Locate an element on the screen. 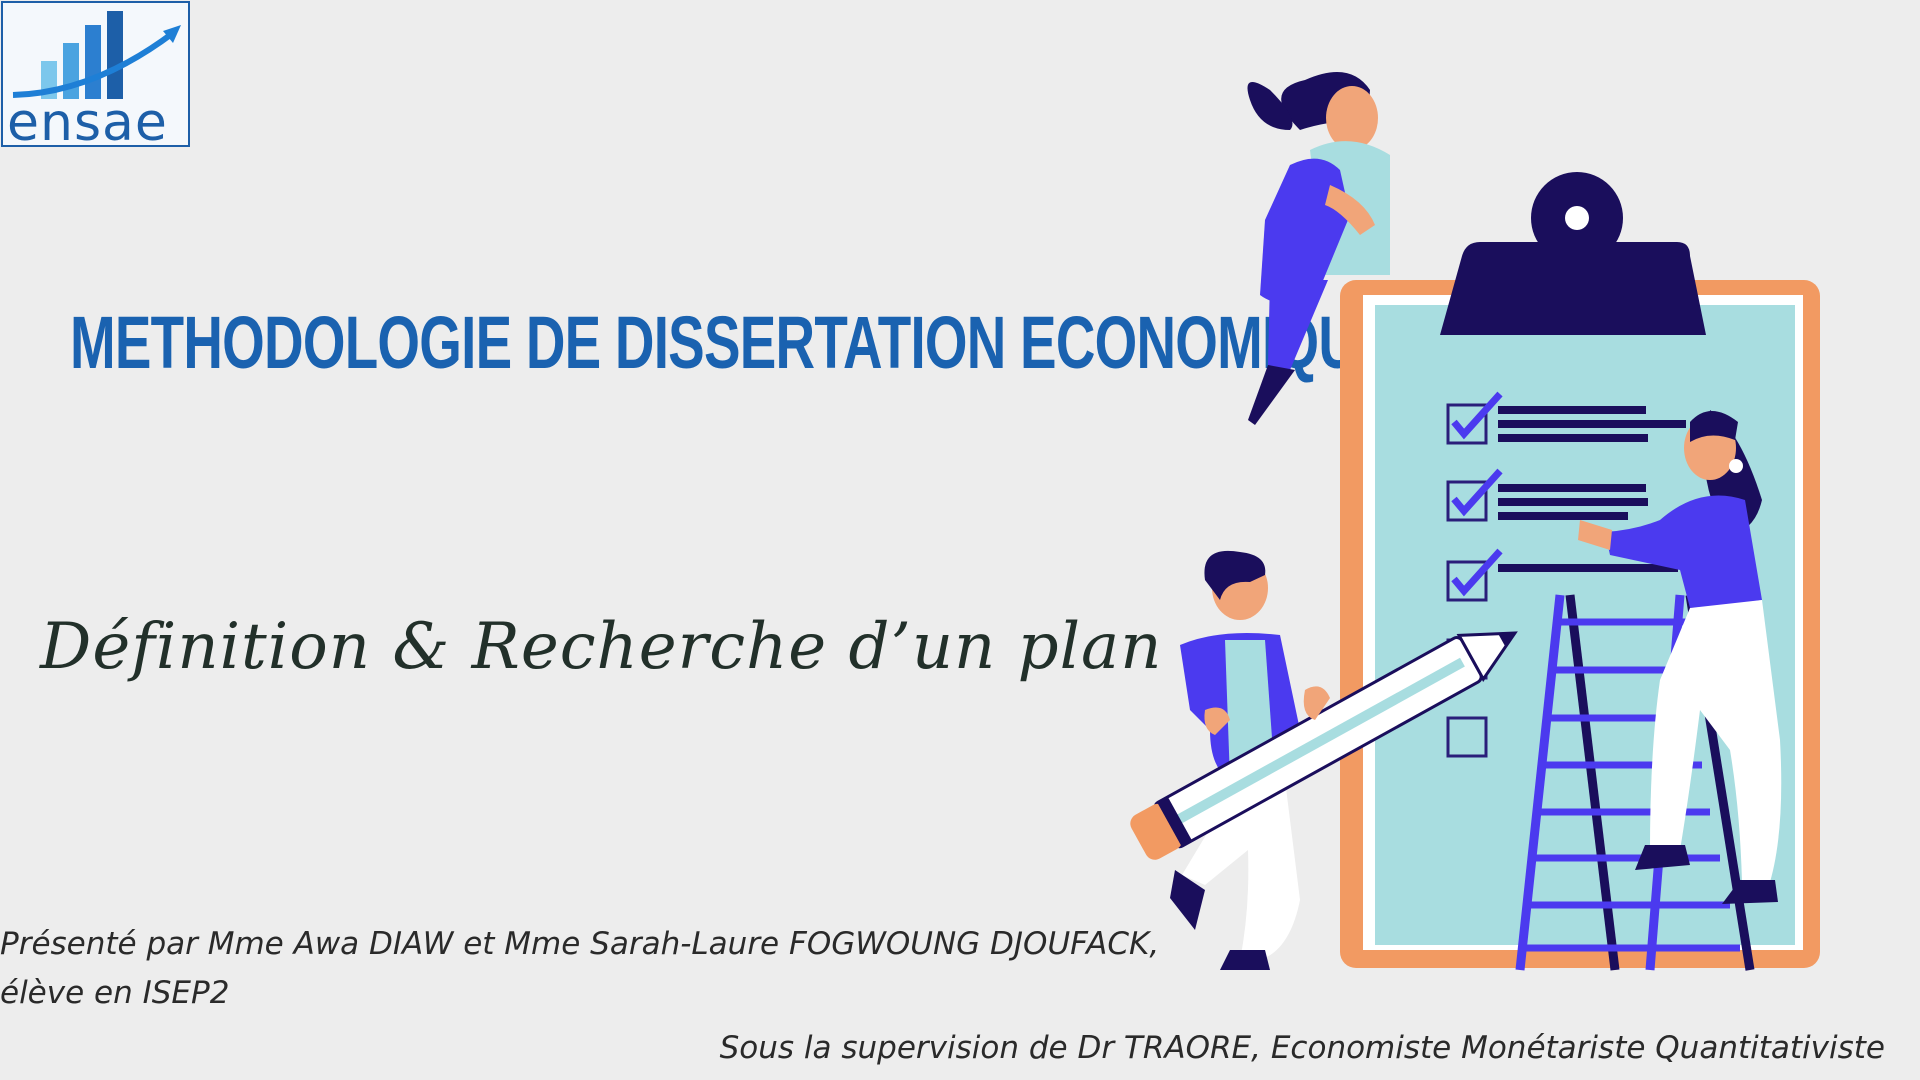  slide-subtitle: Définition & Recherche d’un plan is located at coordinates (601, 647).